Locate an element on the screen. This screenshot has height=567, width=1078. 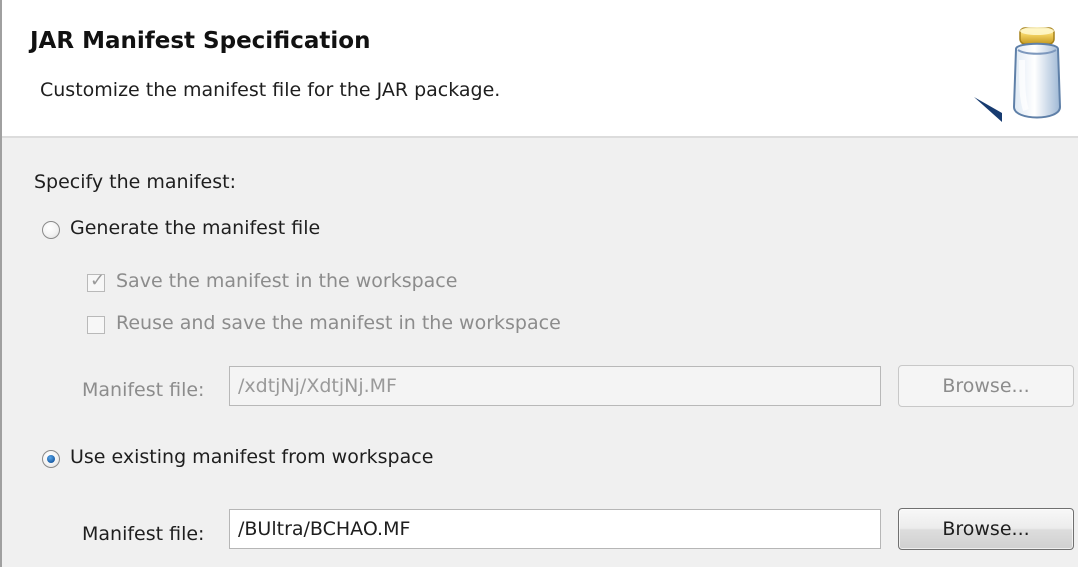
generated-manifest-file-field: /xdtjNj/XdtjNj.MF is located at coordinates (555, 386).